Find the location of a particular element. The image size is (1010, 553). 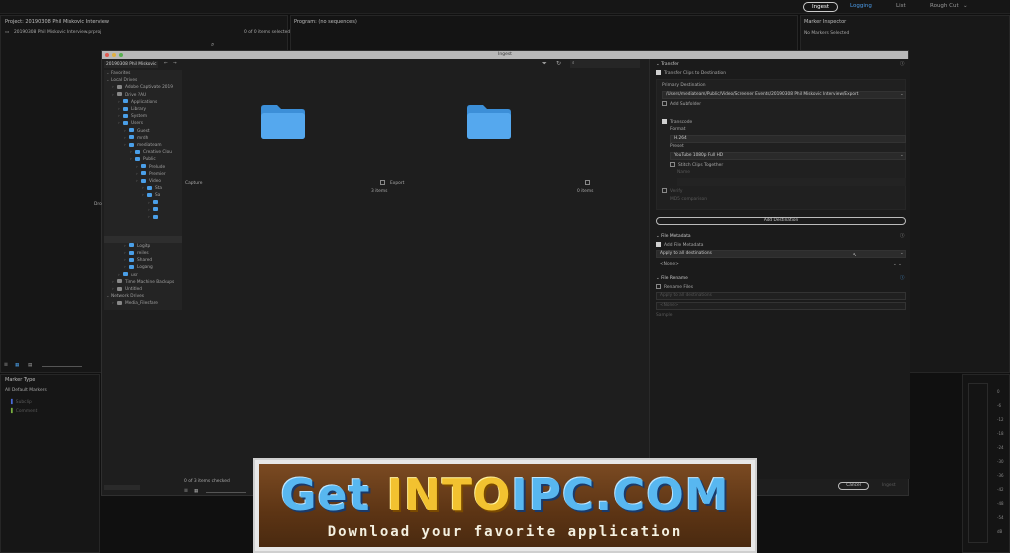

path-dropdown: 20190308 Phil Miskovic ⌄ is located at coordinates (131, 67).